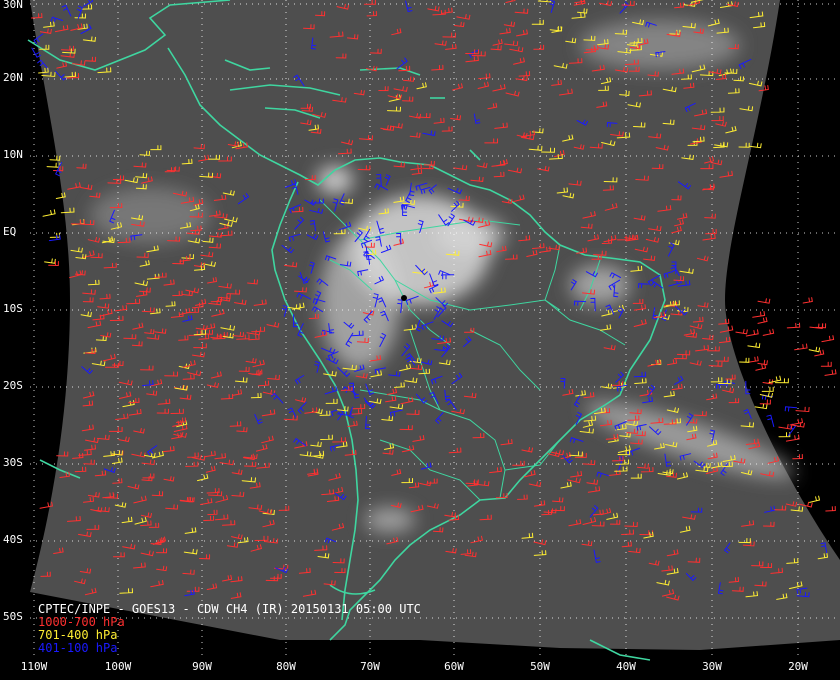 Image resolution: width=840 pixels, height=680 pixels. I want to click on lat-label: 50S, so click(13, 616).